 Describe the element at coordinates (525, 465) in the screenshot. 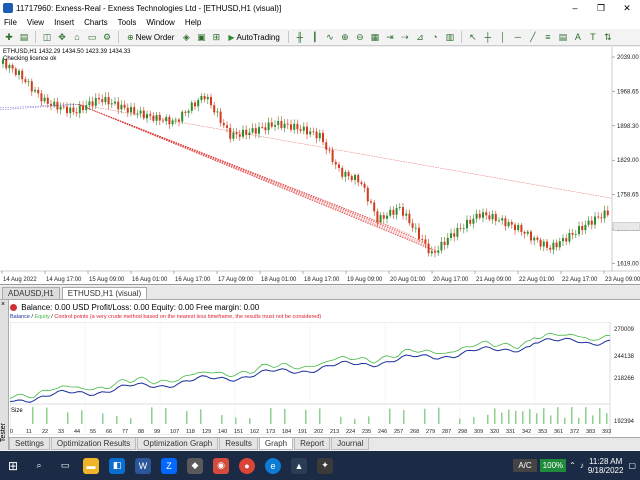

I see `ac-label: A/C` at that location.